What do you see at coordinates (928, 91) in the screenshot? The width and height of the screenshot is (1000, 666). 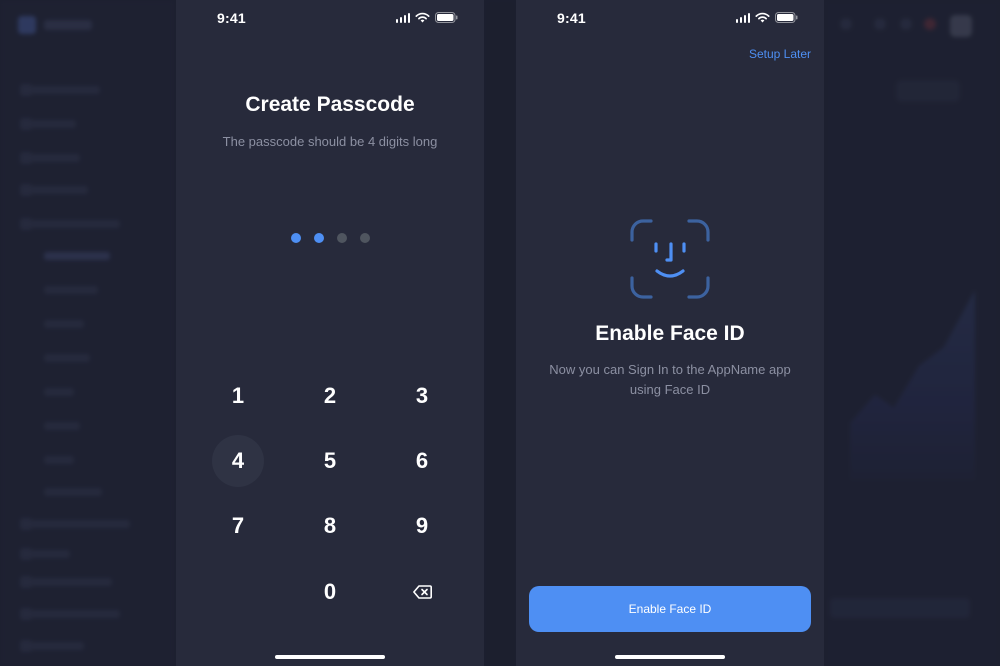 I see `background-pill` at bounding box center [928, 91].